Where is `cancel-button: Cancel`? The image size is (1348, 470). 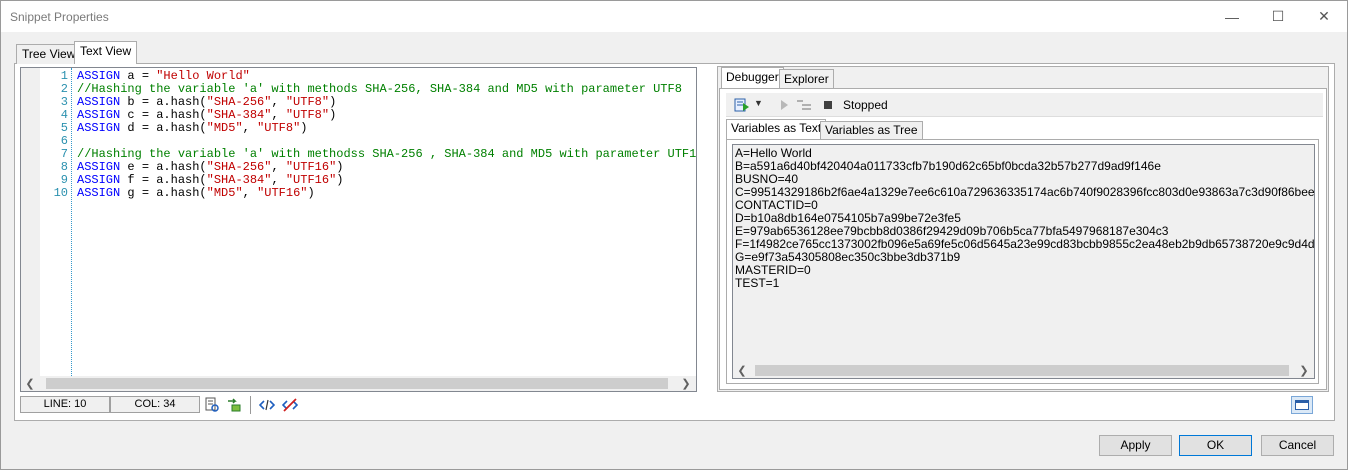
cancel-button: Cancel is located at coordinates (1297, 445).